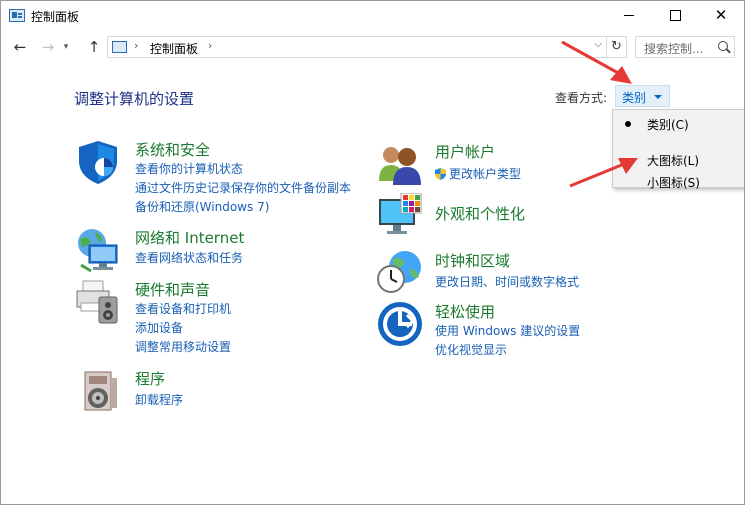 The image size is (745, 505). What do you see at coordinates (598, 44) in the screenshot?
I see `address-dropdown-icon: ⌵` at bounding box center [598, 44].